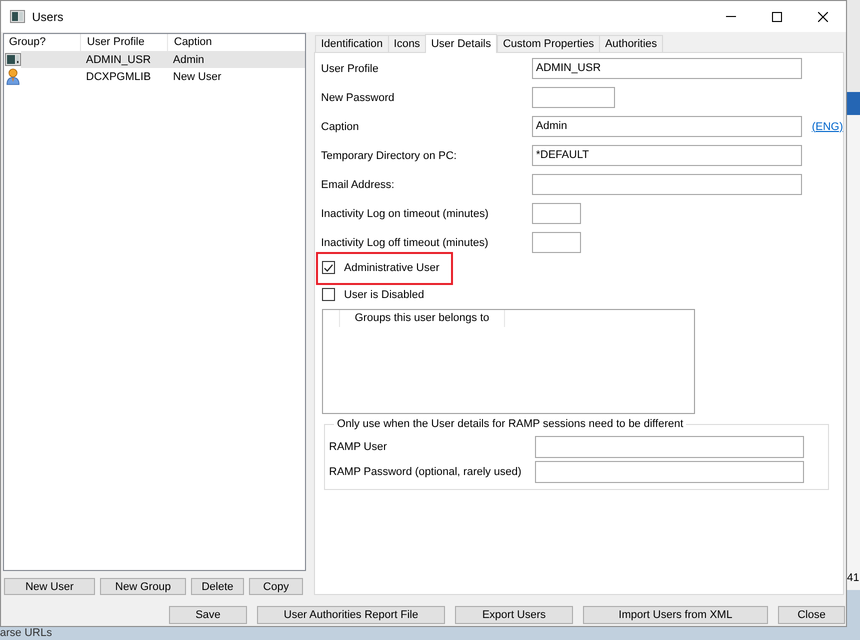  Describe the element at coordinates (118, 76) in the screenshot. I see `profile-cell-text: DCXPGMLIB` at that location.